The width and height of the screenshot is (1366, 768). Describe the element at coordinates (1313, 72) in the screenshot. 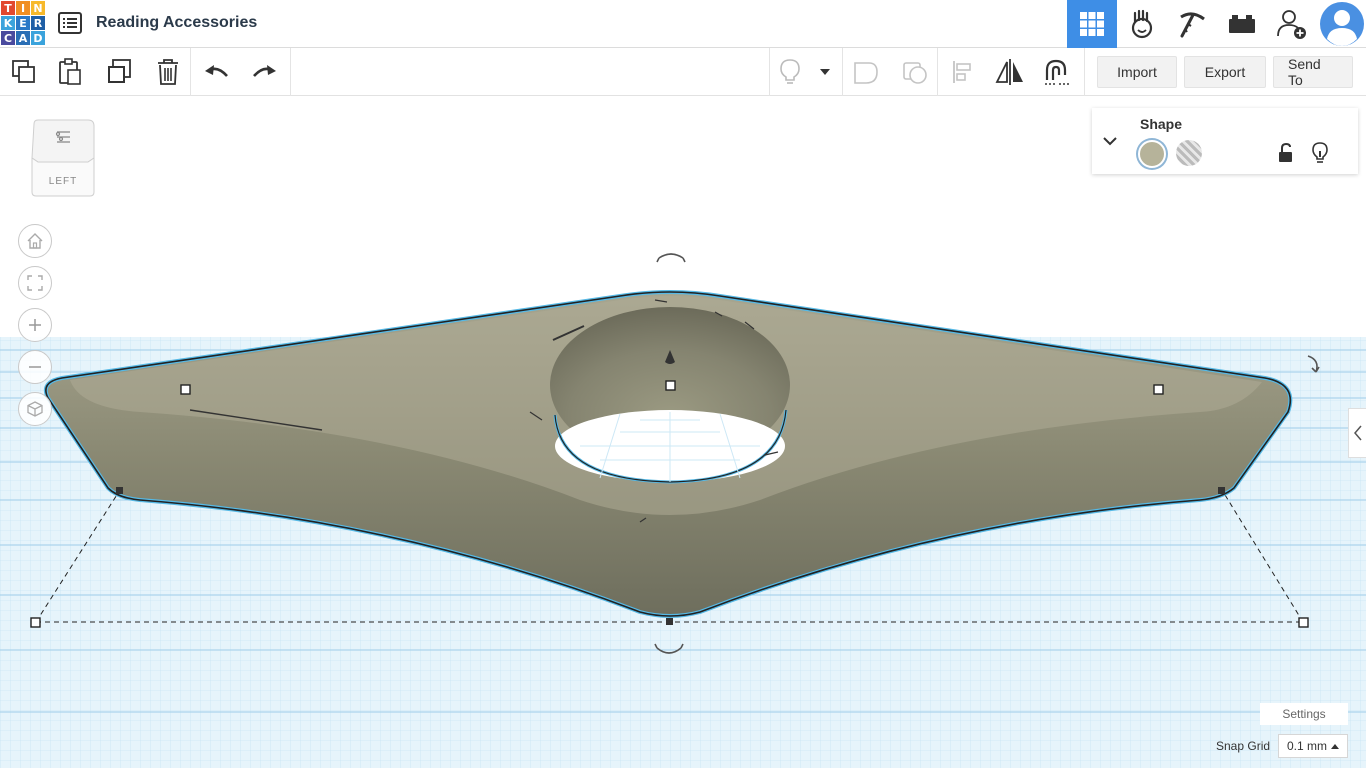

I see `send-to-button: Send To` at that location.